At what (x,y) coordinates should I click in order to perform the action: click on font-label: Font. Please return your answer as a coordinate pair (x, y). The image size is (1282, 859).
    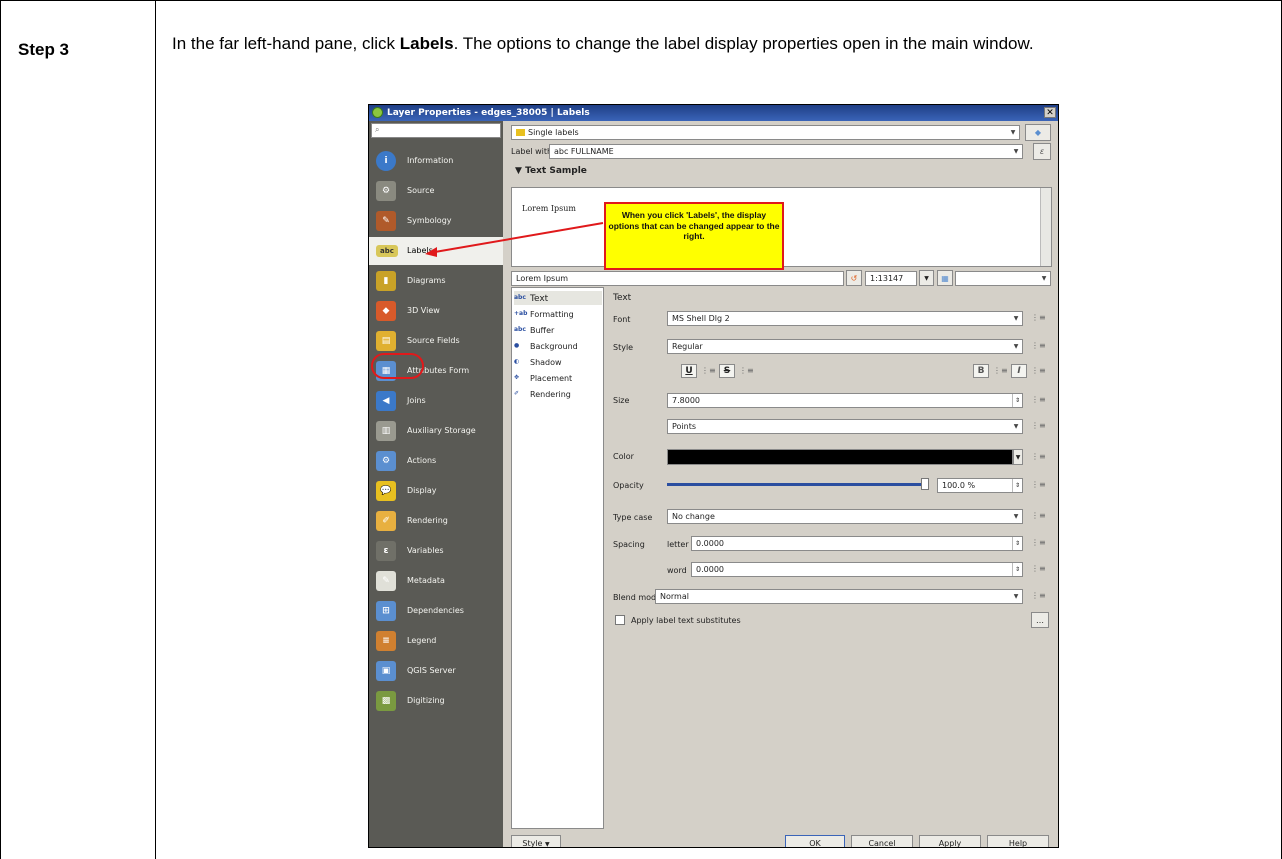
    Looking at the image, I should click on (622, 319).